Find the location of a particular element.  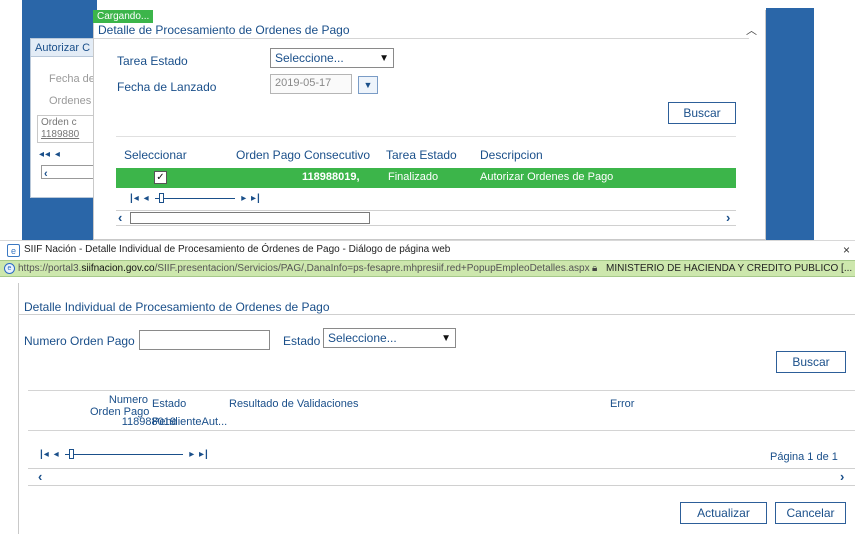

background-orden-box: Orden c 1189880 is located at coordinates (67, 129).